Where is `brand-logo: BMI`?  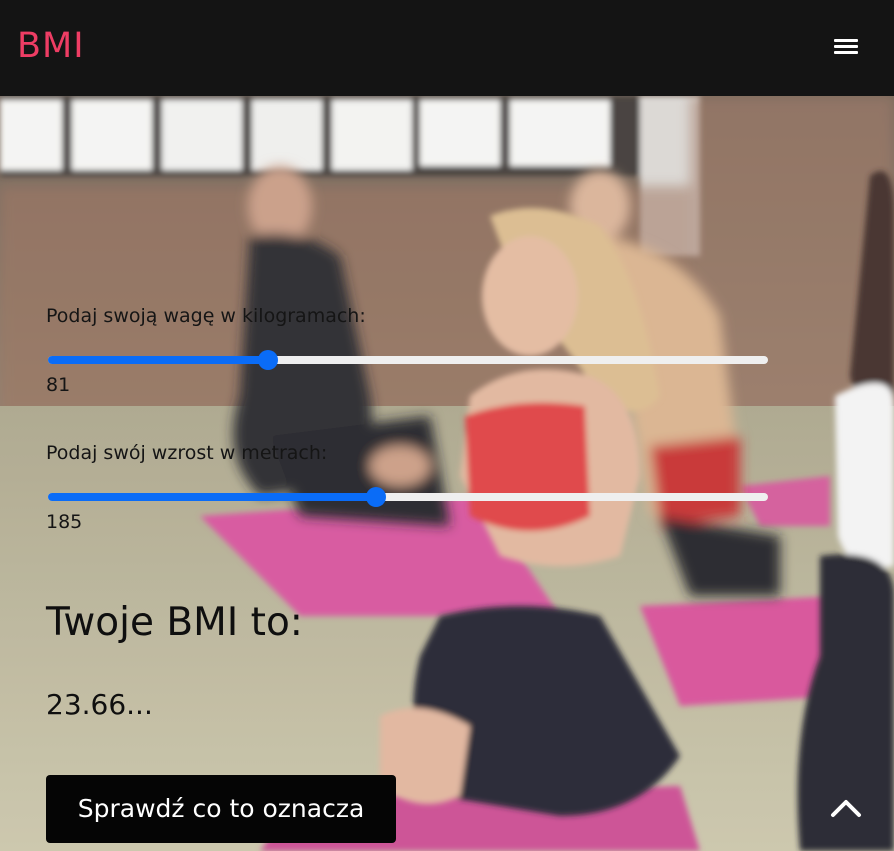
brand-logo: BMI is located at coordinates (51, 46).